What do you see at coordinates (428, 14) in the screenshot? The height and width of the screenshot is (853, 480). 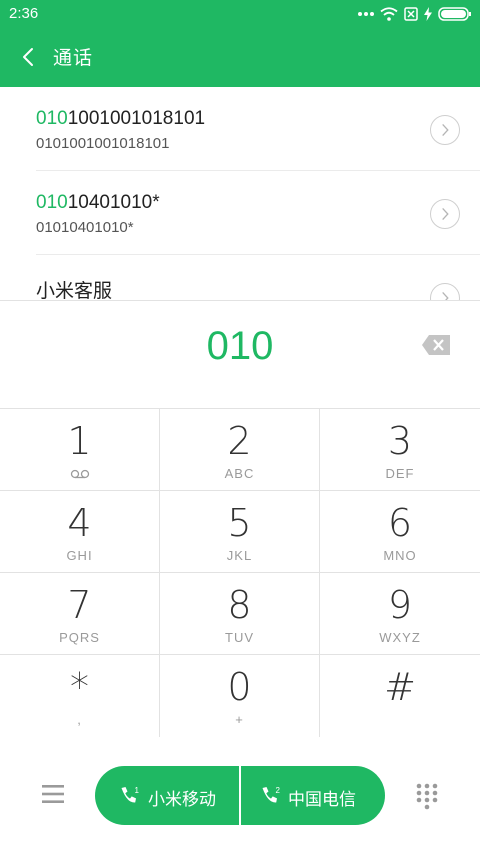 I see `charging-icon` at bounding box center [428, 14].